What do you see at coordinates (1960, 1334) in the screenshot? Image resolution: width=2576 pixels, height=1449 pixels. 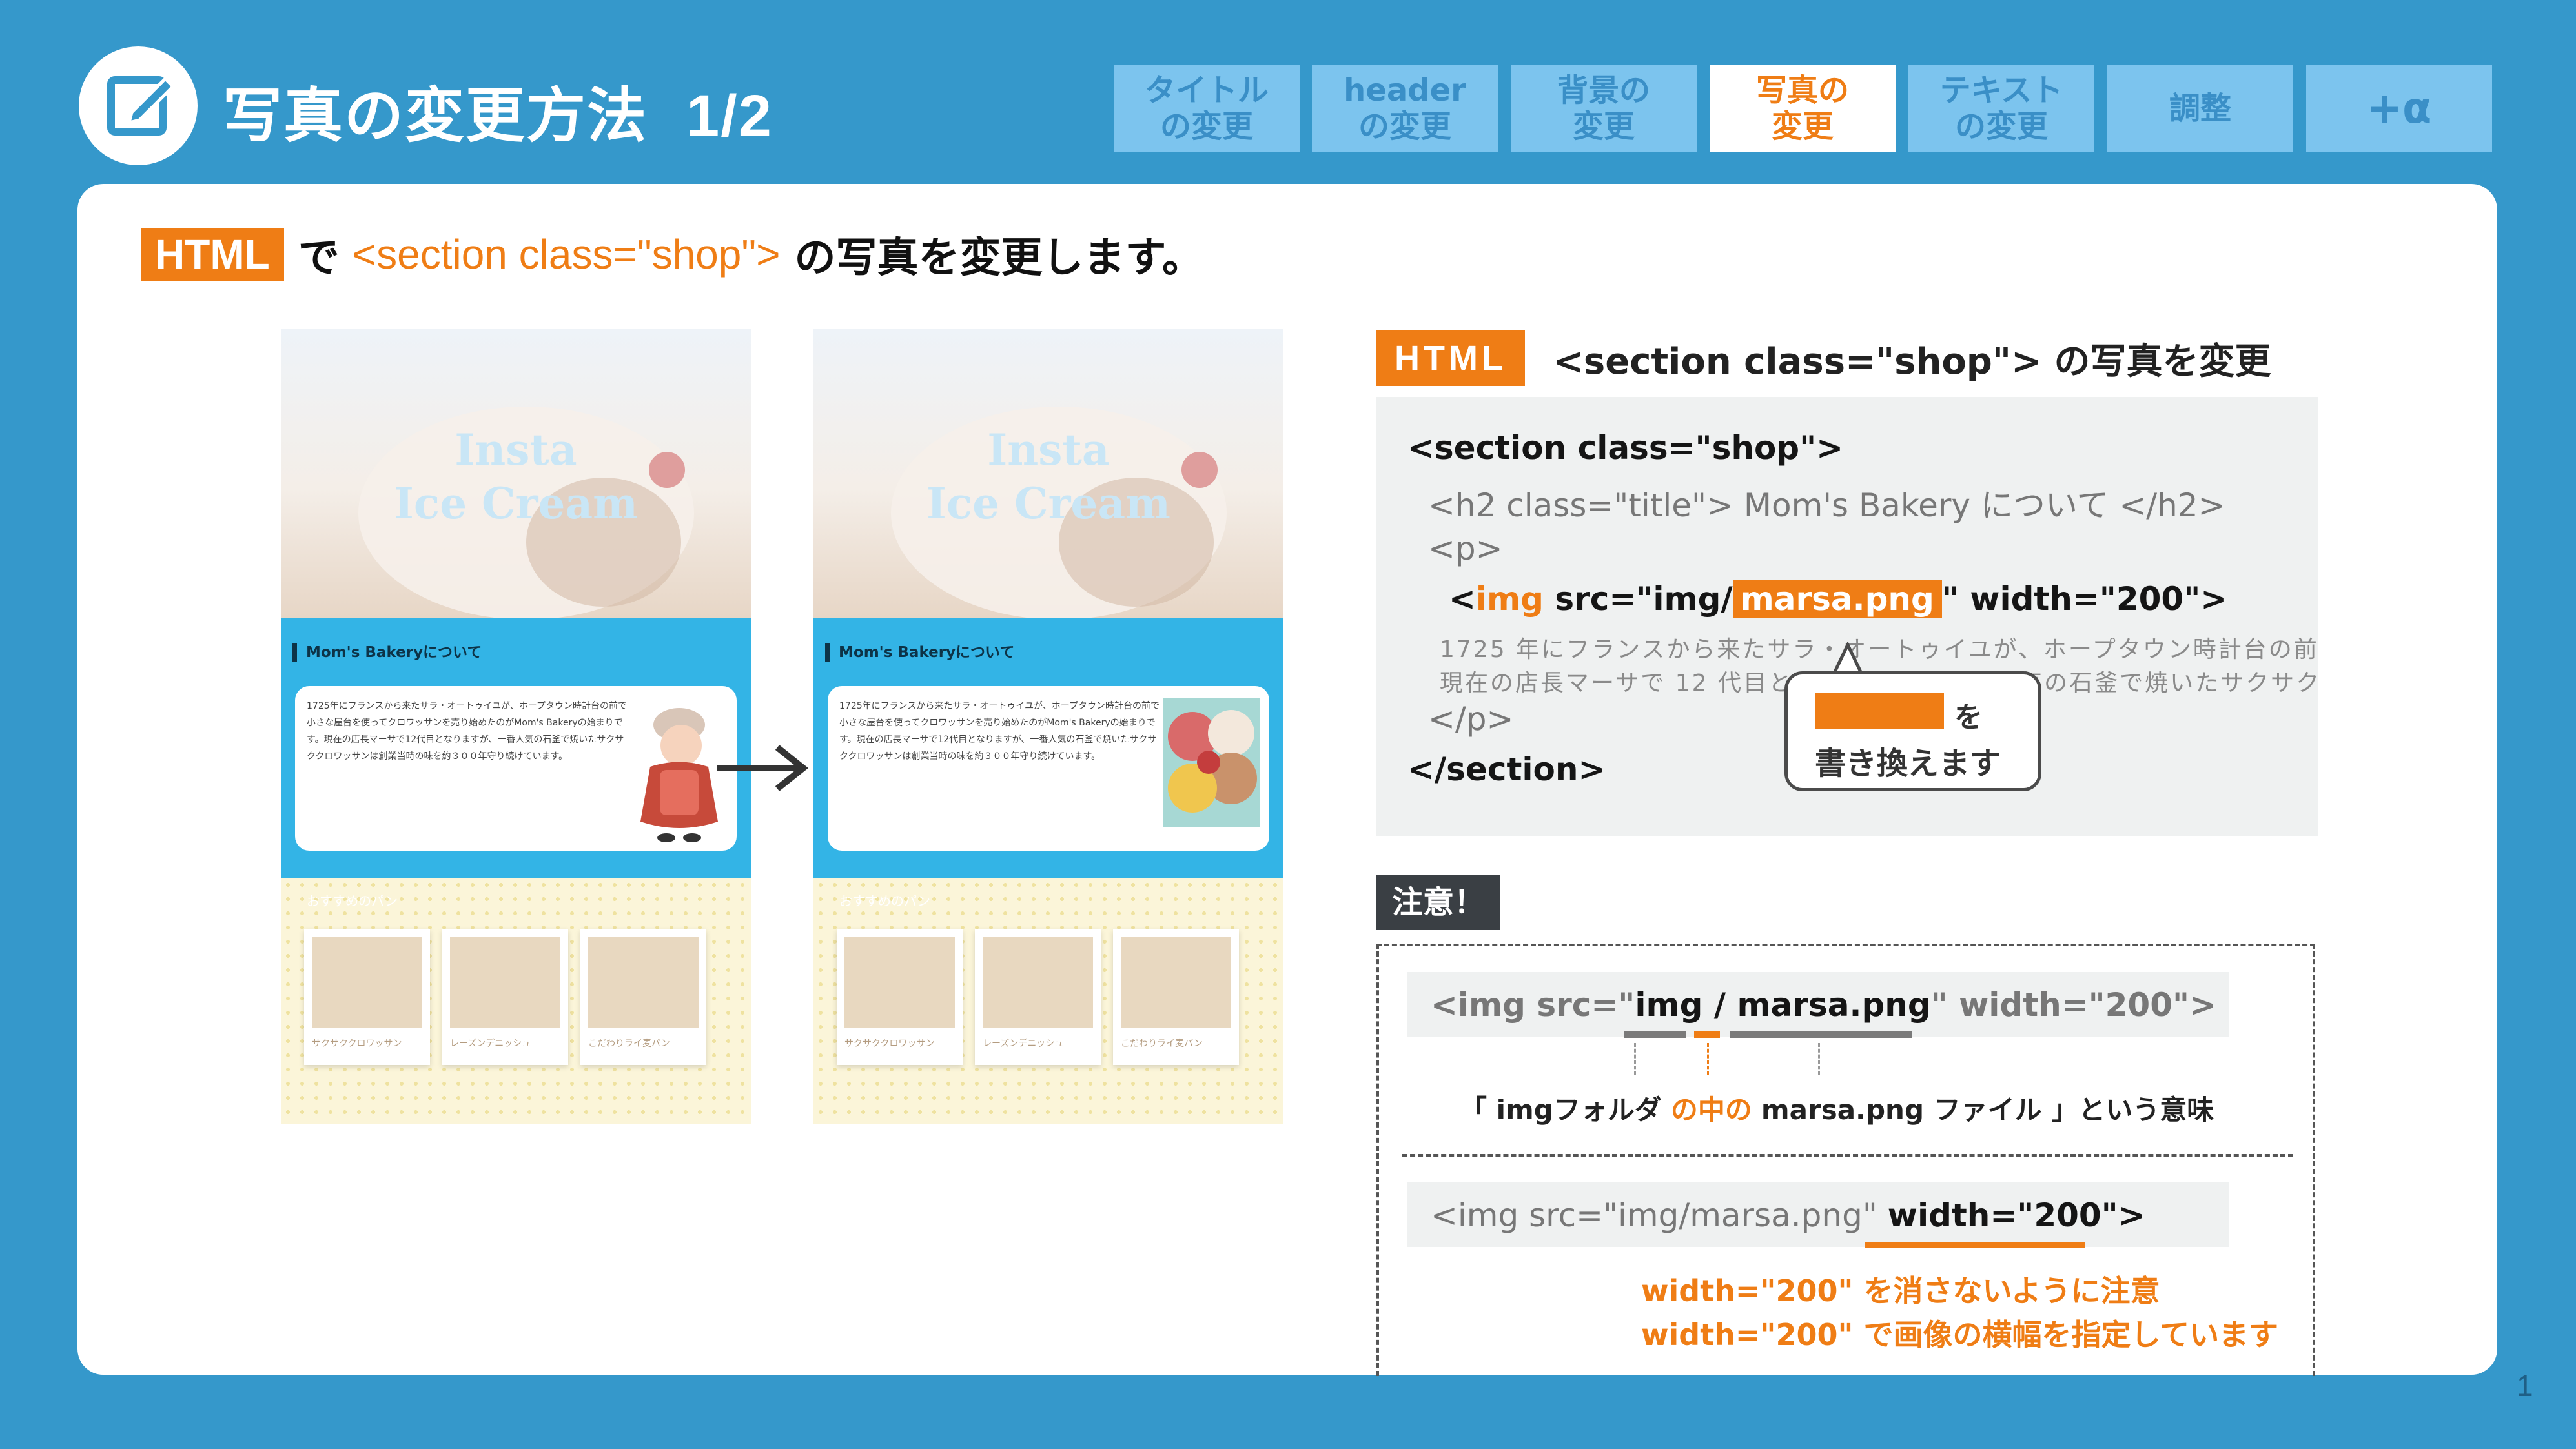 I see `example-2-explanation-2: width="200" で画像の横幅を指定しています` at bounding box center [1960, 1334].